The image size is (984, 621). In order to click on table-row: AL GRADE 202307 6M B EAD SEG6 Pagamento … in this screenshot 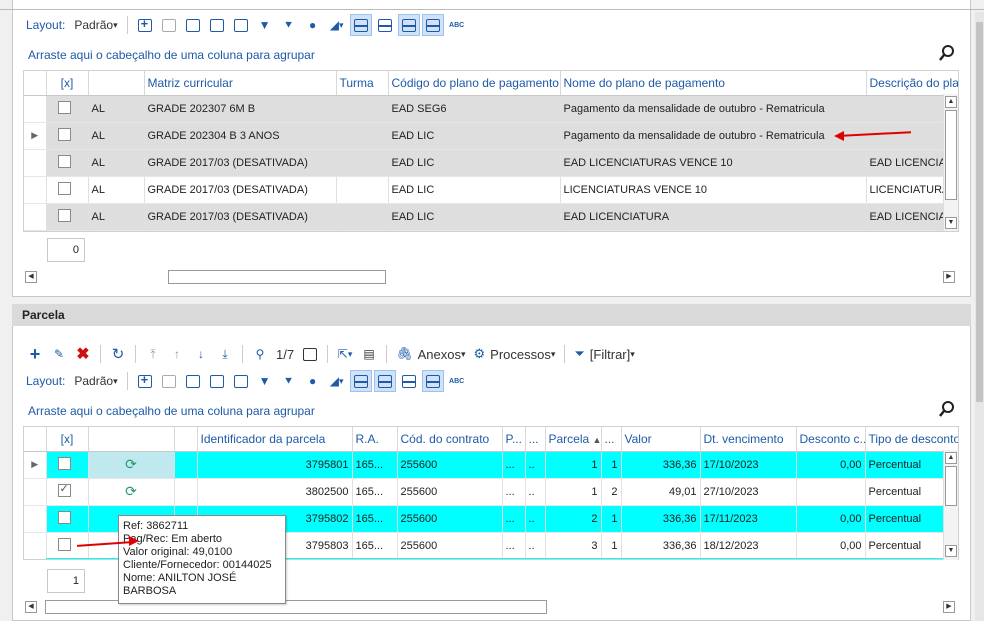, I will do `click(491, 109)`.